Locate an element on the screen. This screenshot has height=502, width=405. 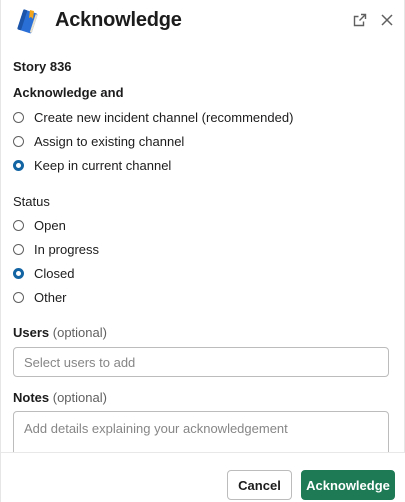
notes-label: Notes (optional) is located at coordinates (60, 397).